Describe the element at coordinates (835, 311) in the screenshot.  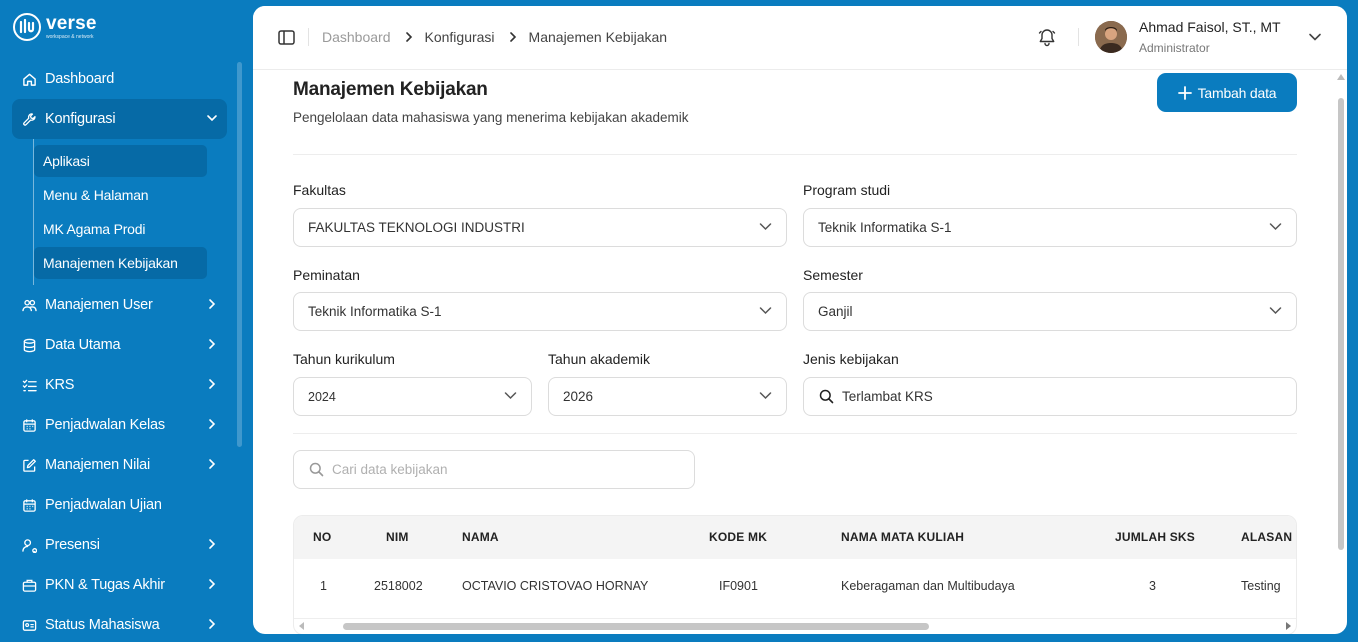
I see `semester-value: Ganjil` at that location.